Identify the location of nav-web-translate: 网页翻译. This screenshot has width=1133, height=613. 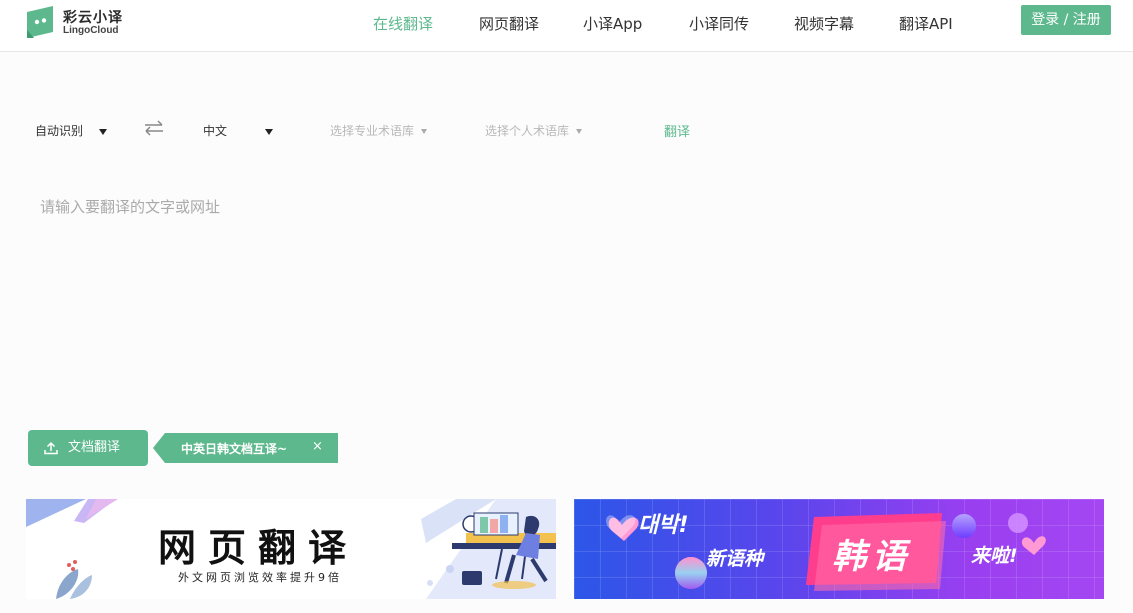
(509, 23).